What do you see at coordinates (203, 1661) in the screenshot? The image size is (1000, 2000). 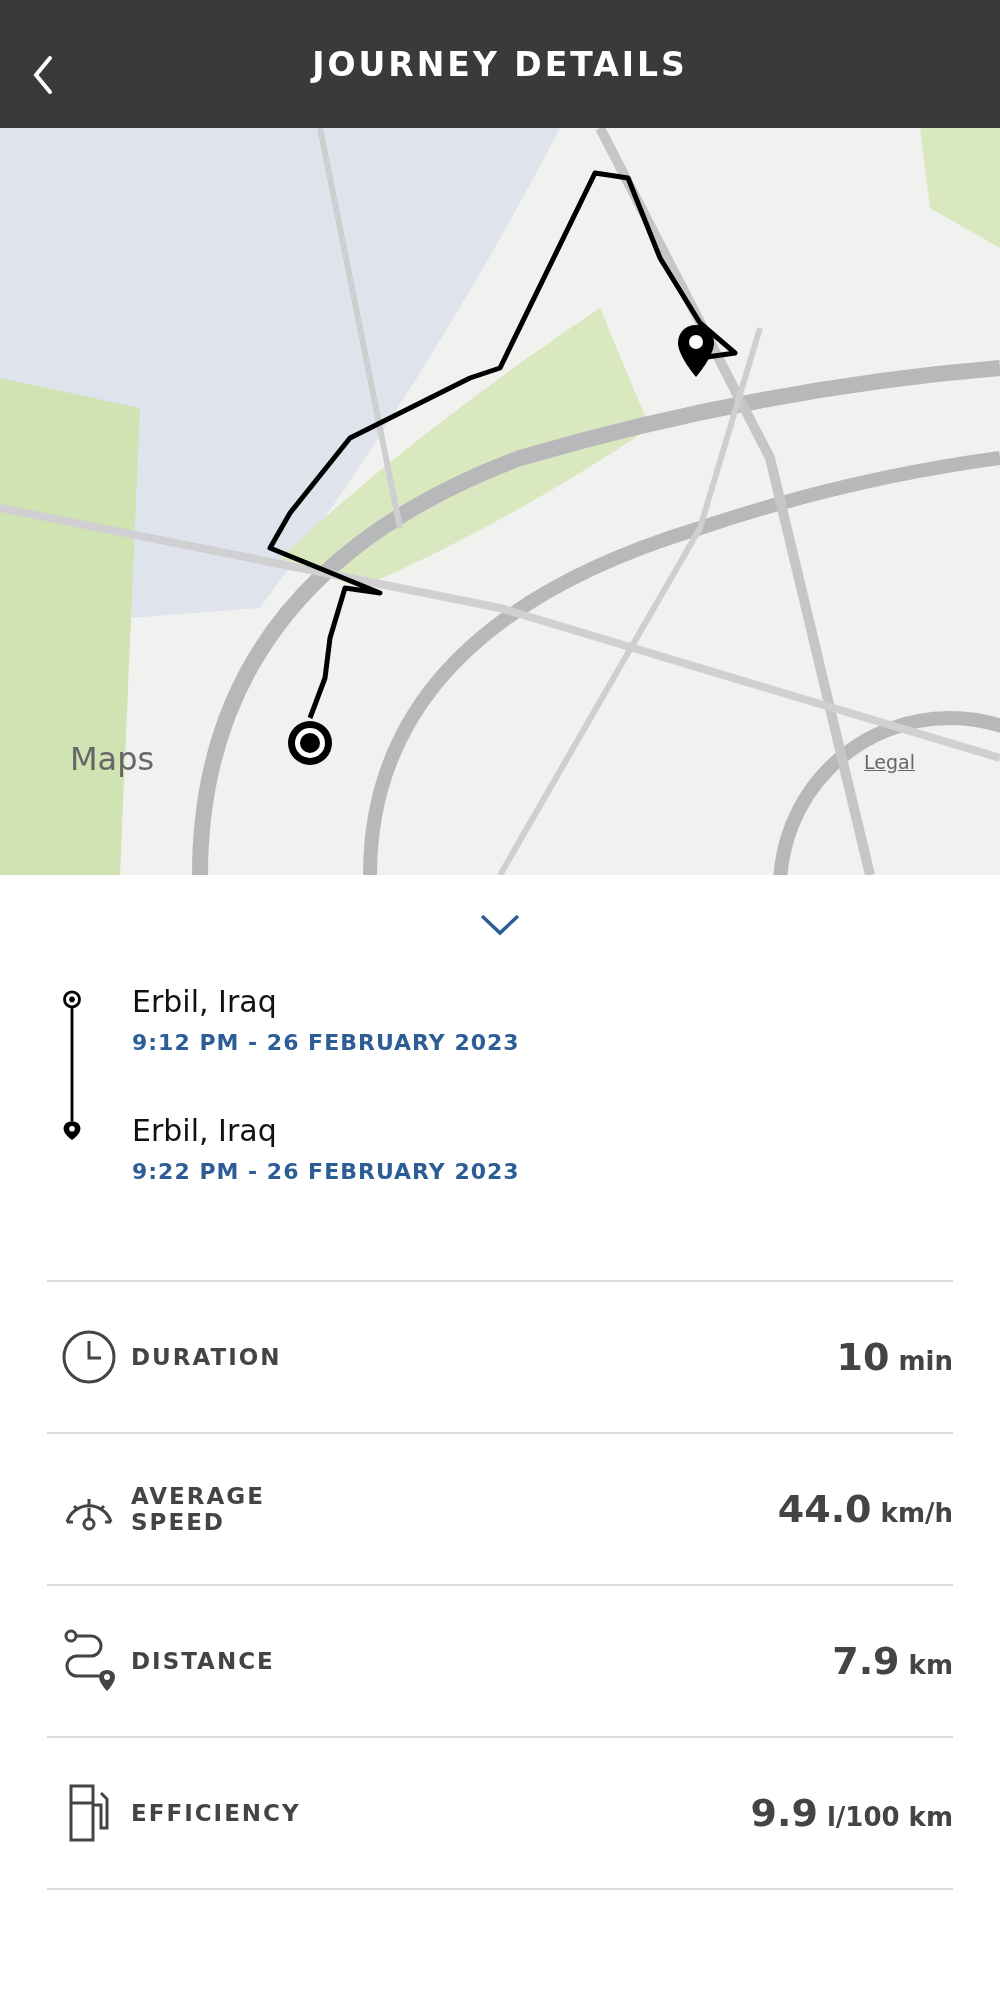 I see `stat-label: DISTANCE` at bounding box center [203, 1661].